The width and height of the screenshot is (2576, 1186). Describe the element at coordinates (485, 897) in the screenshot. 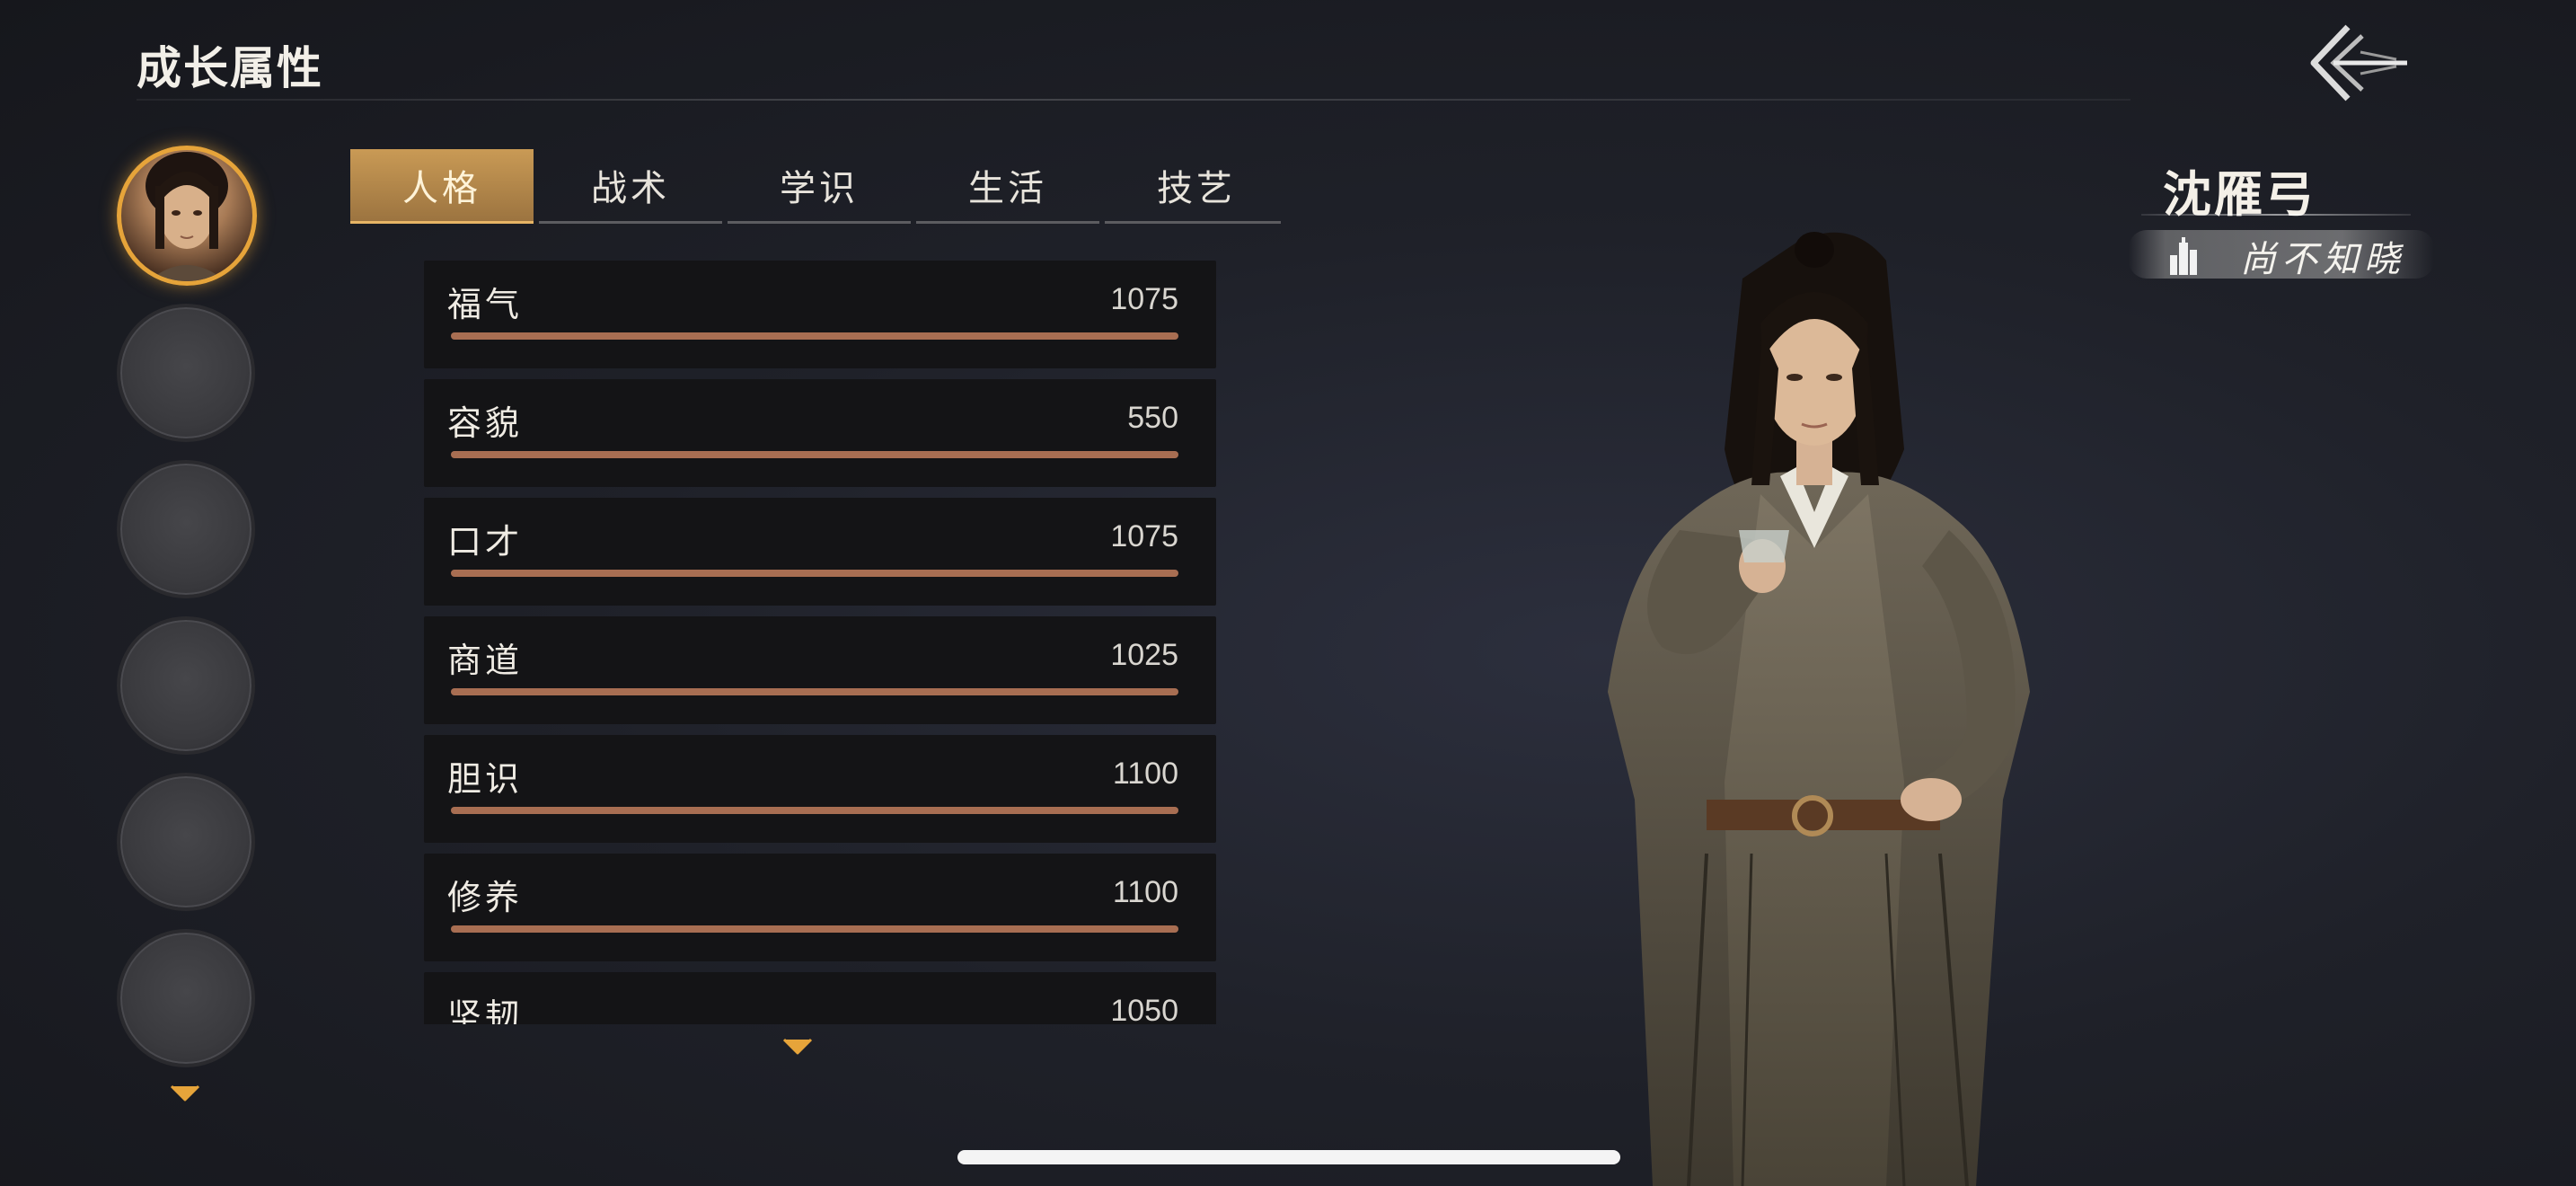

I see `stat-label: 修养` at that location.